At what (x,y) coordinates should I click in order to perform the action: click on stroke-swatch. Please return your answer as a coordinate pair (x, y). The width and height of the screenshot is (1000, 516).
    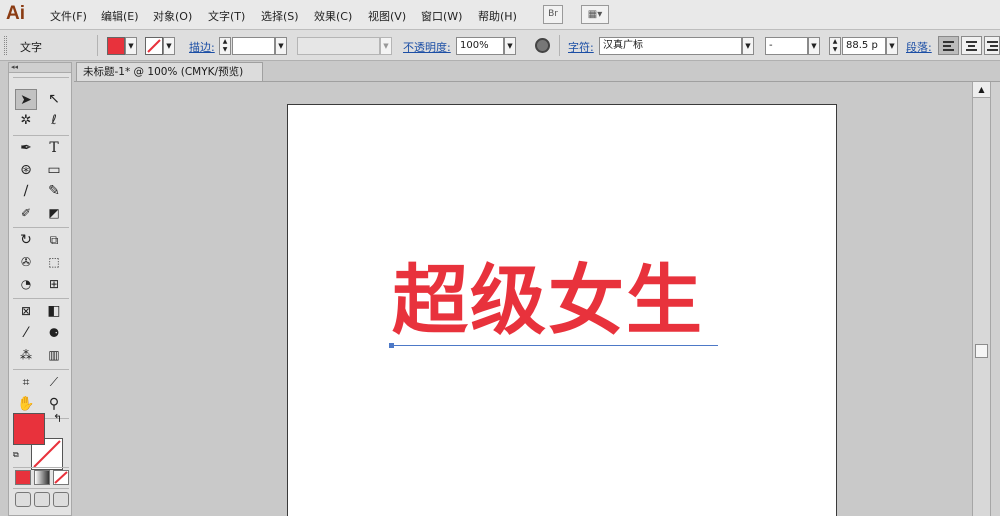
    Looking at the image, I should click on (154, 46).